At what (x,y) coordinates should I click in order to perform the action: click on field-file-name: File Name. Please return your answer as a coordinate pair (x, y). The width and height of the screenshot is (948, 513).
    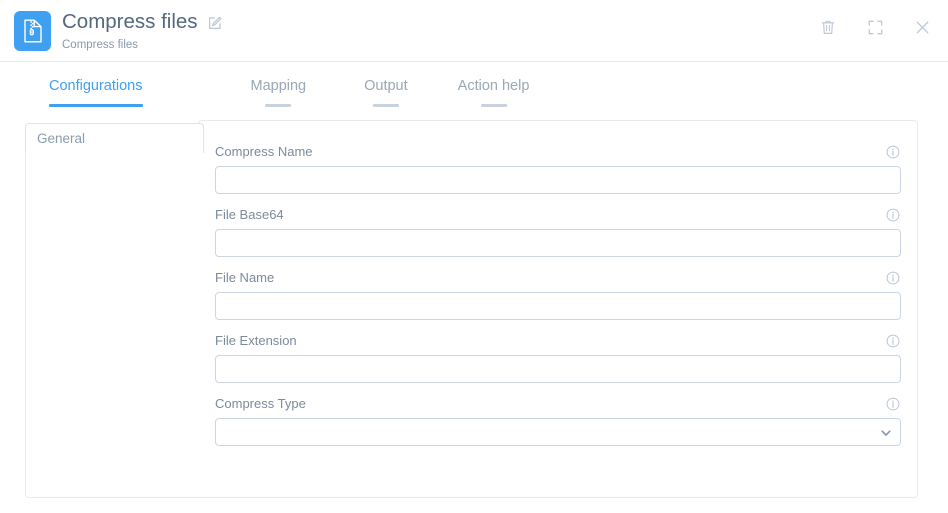
    Looking at the image, I should click on (558, 294).